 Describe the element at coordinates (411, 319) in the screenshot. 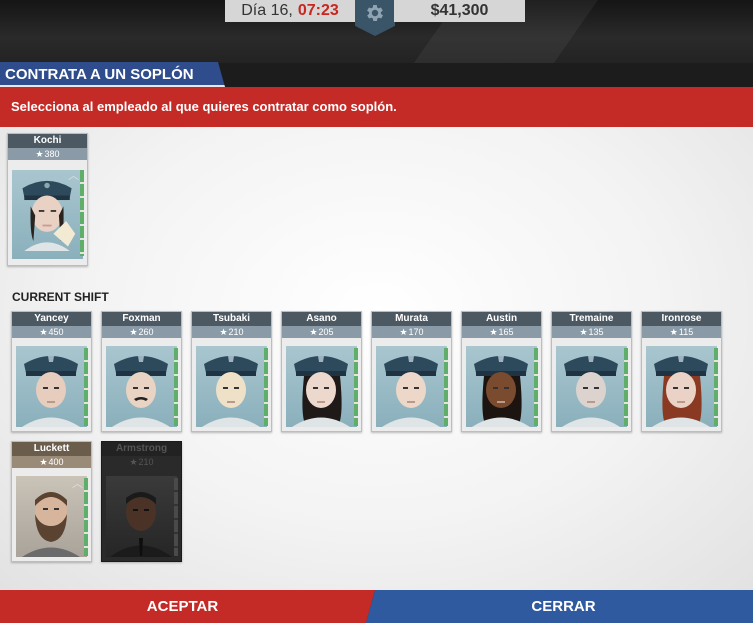

I see `officer-name: Murata` at that location.